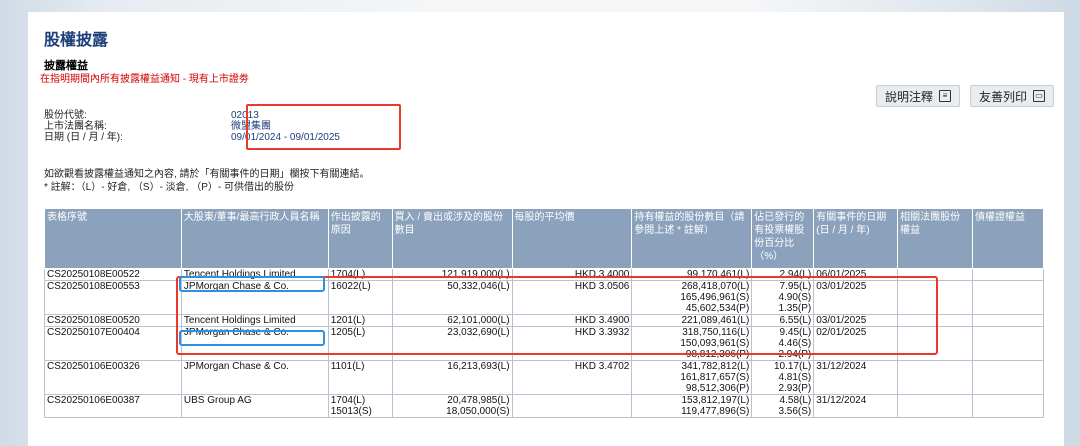  Describe the element at coordinates (692, 406) in the screenshot. I see `cell-held: 153,812,197(L) 119,477,896(S)` at that location.